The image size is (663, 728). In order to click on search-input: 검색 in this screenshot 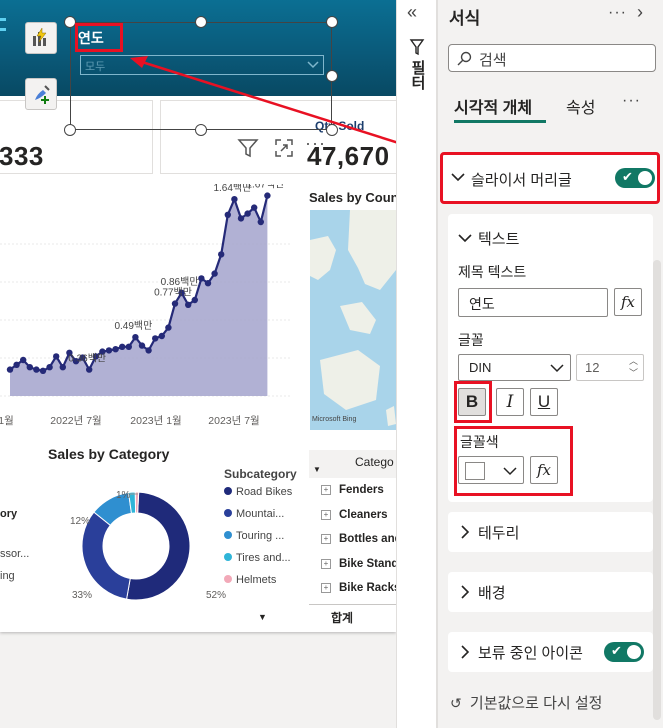, I will do `click(552, 58)`.